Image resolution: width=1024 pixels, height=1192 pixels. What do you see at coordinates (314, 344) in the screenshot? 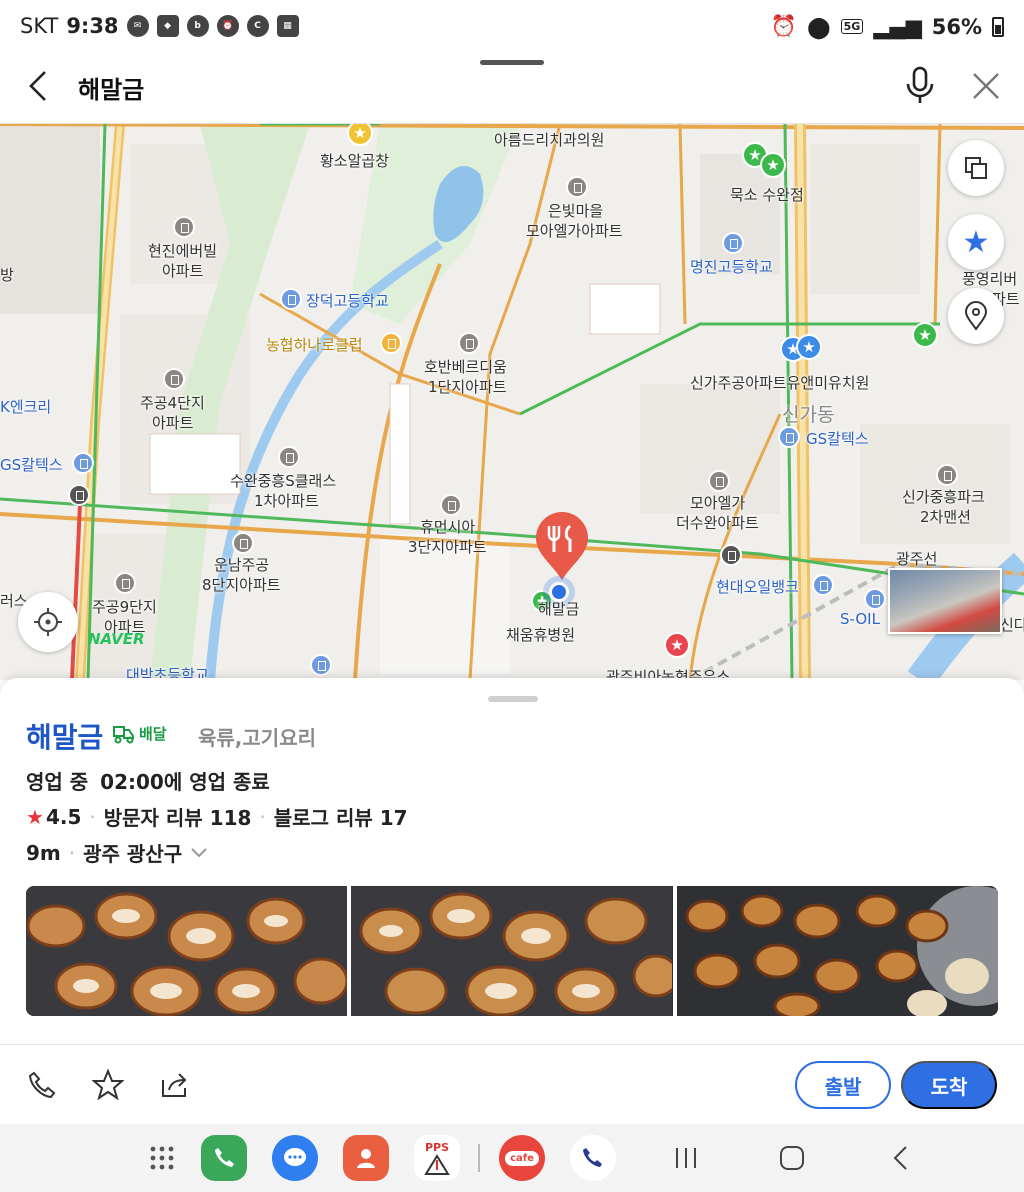
I see `map-label-nonghyup: 농협하나로클럽` at bounding box center [314, 344].